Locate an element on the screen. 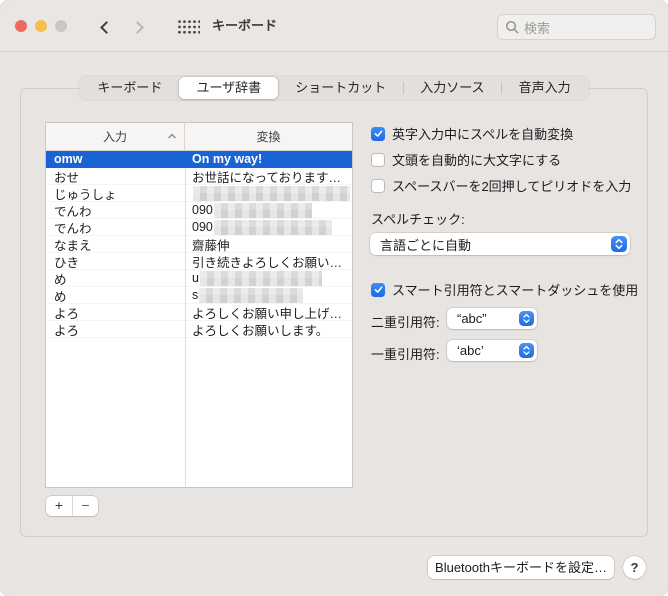  help-button: ? is located at coordinates (634, 567).